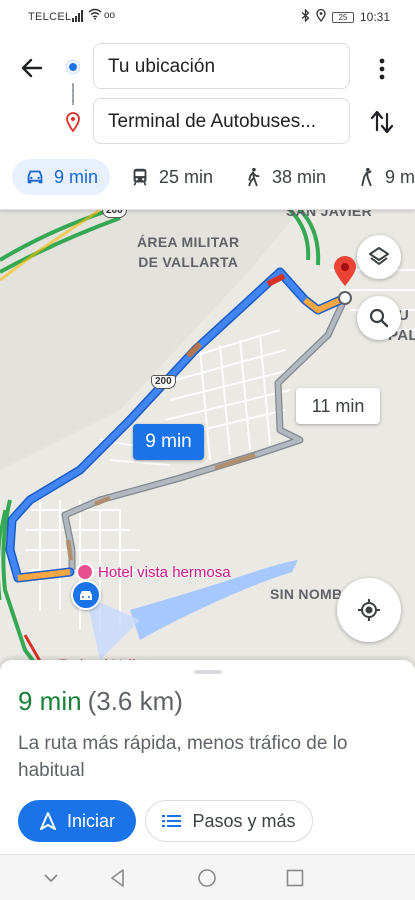 The width and height of the screenshot is (415, 900). I want to click on battery-icon: 25, so click(342, 17).